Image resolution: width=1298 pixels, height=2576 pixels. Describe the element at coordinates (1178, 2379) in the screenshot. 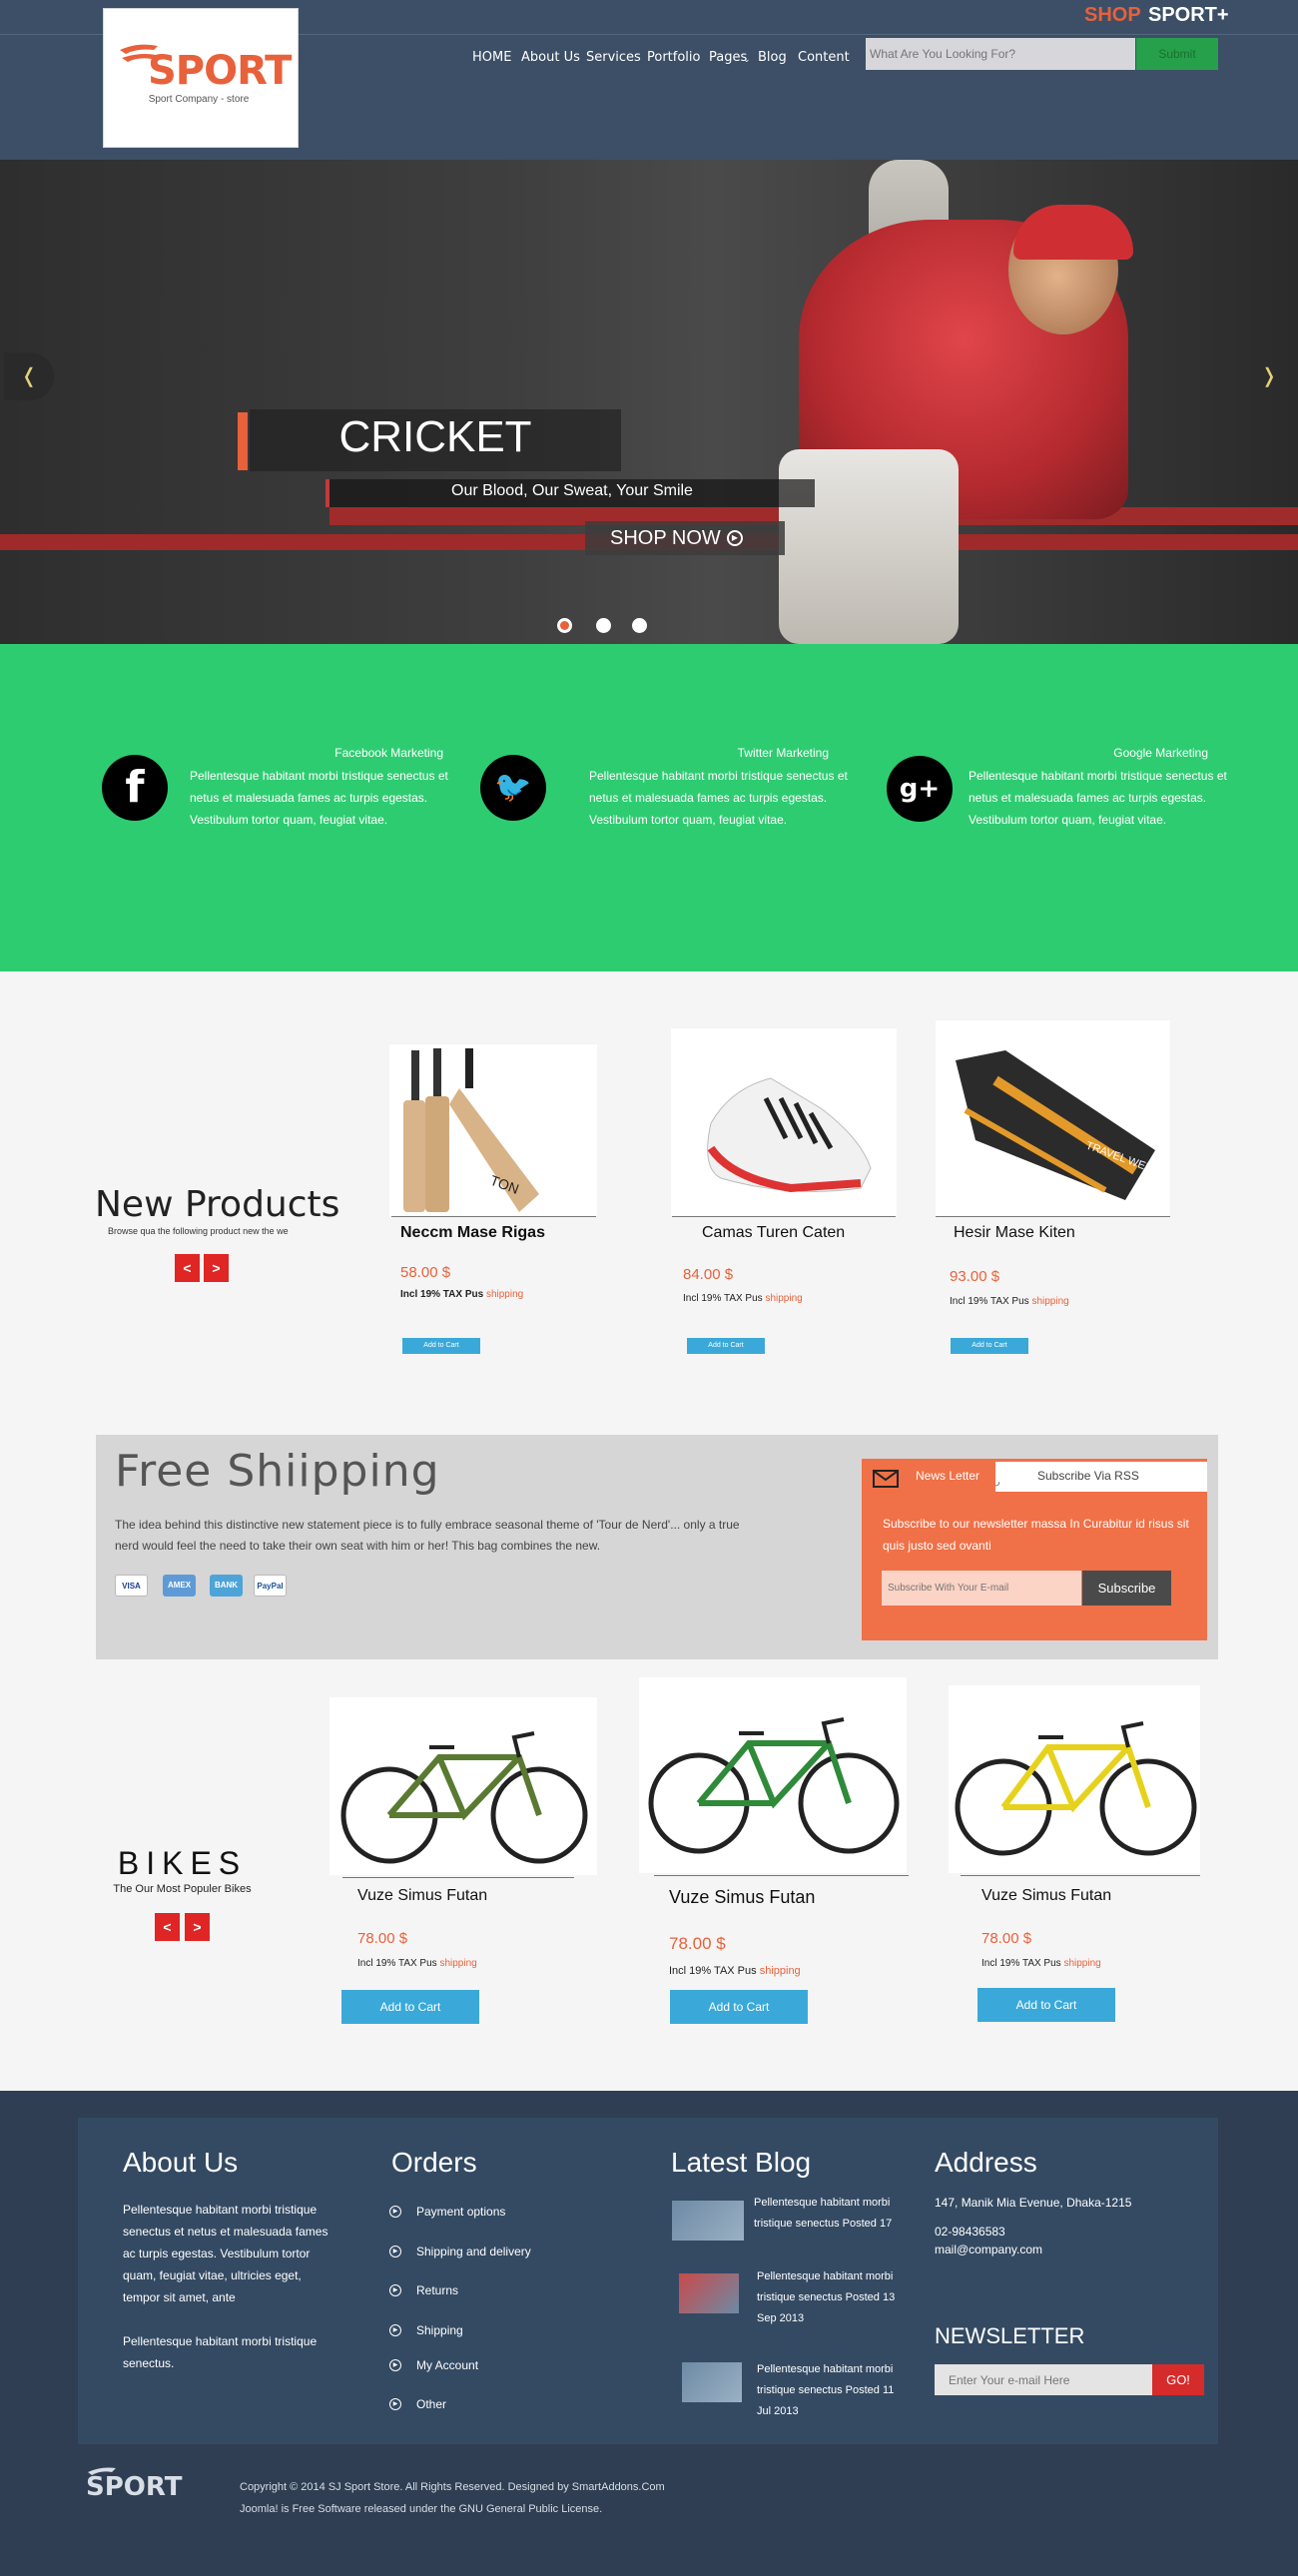

I see `footer-newsletter-go-button: GO!` at that location.